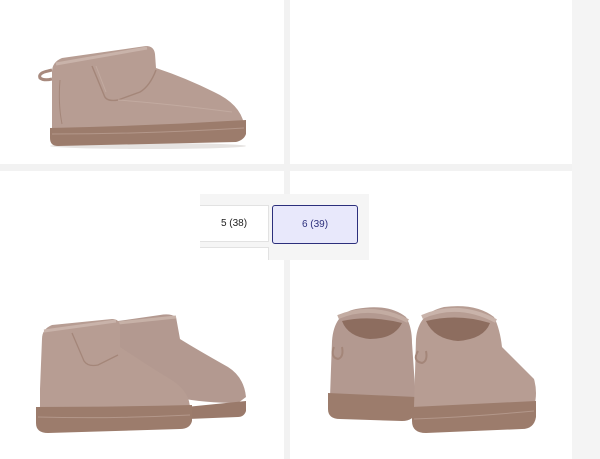  I want to click on size-selector-popup: 5 (38) 6 (39), so click(284, 227).